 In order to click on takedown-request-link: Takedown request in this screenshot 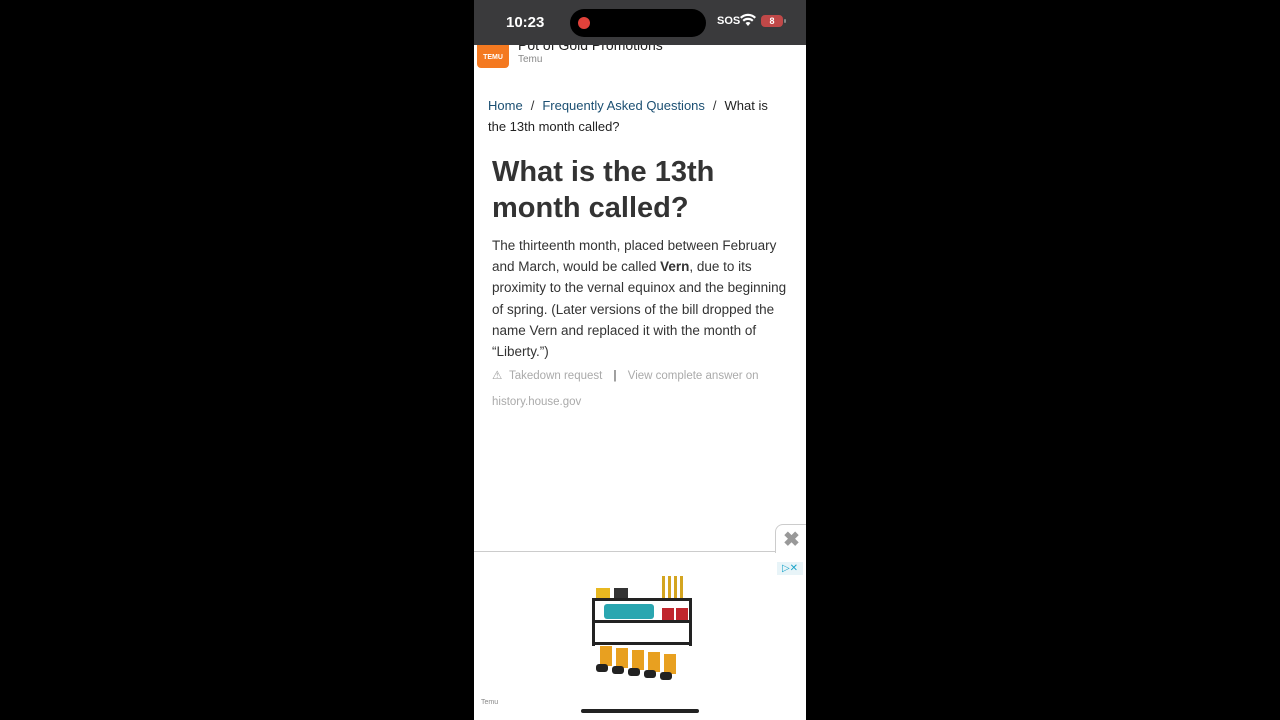, I will do `click(555, 376)`.